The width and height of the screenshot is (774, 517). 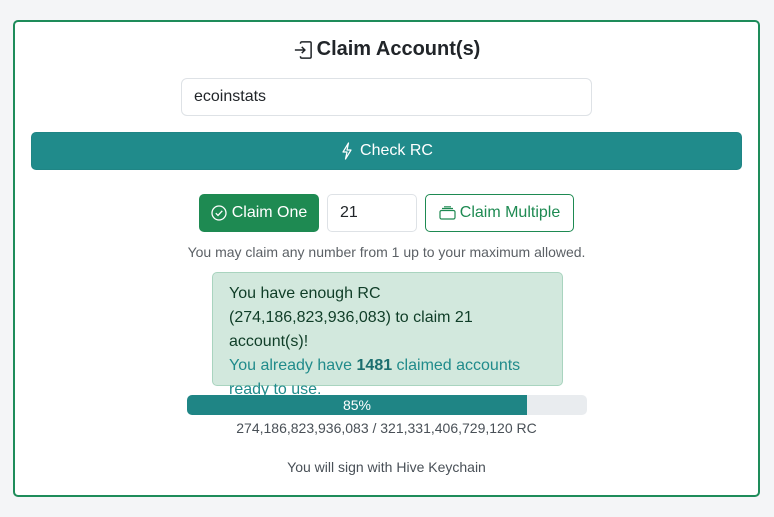 What do you see at coordinates (357, 405) in the screenshot?
I see `rc-progress-fill: 85%` at bounding box center [357, 405].